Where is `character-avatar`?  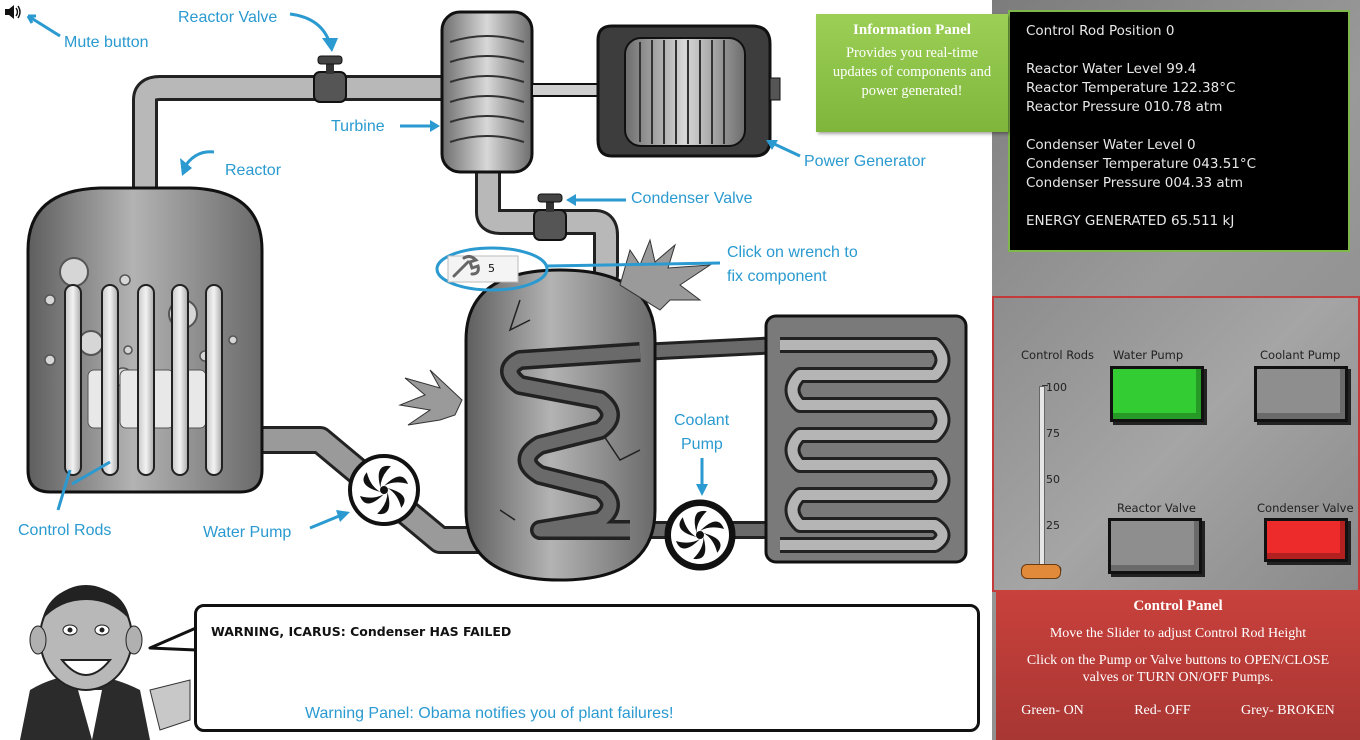 character-avatar is located at coordinates (105, 662).